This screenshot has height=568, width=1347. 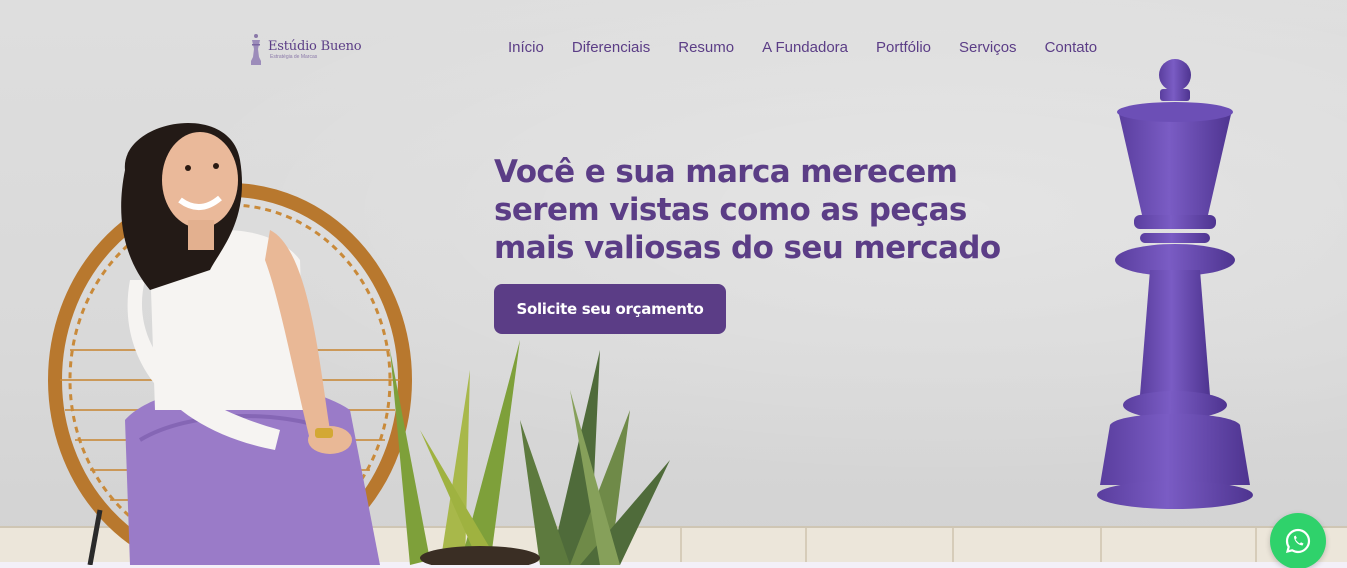 I want to click on whatsapp-icon, so click(x=1298, y=541).